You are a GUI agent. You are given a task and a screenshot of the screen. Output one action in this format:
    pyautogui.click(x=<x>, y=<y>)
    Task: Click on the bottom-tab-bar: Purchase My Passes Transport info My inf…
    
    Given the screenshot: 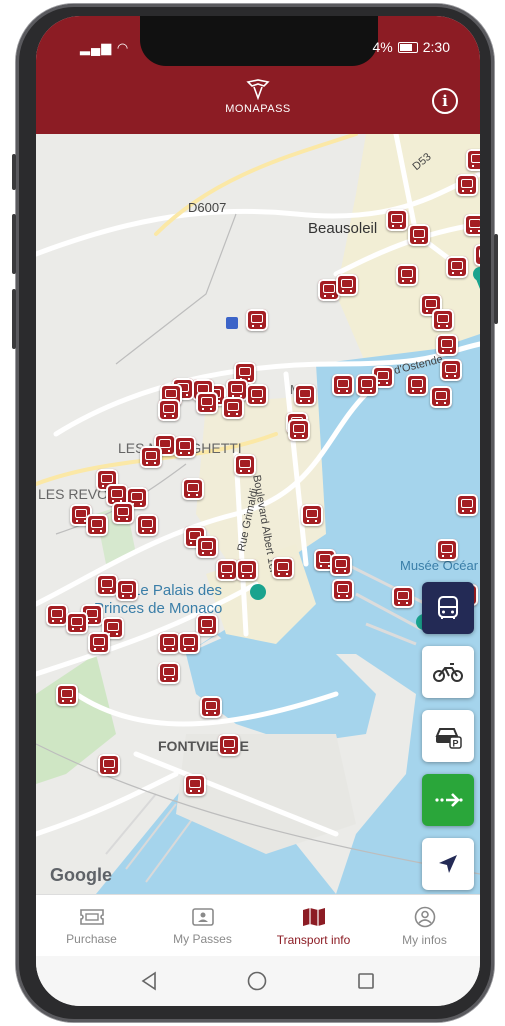 What is the action you would take?
    pyautogui.click(x=258, y=925)
    